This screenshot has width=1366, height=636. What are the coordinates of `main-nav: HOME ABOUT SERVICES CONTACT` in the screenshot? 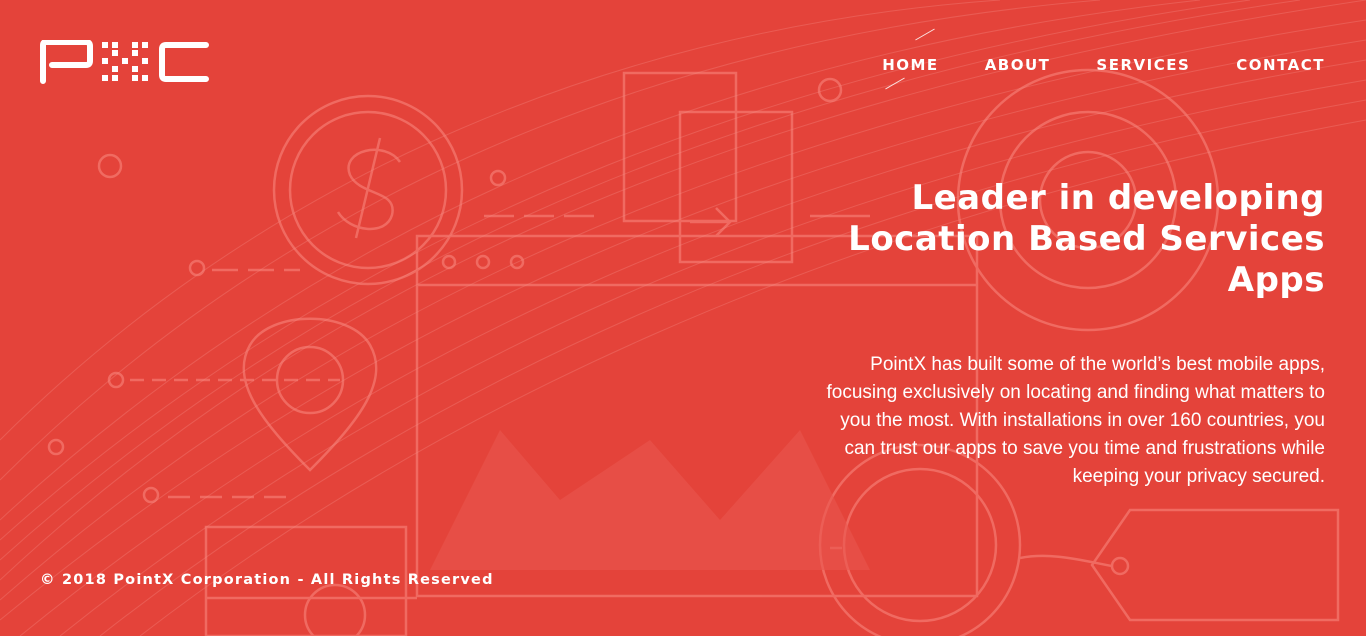 It's located at (1080, 65).